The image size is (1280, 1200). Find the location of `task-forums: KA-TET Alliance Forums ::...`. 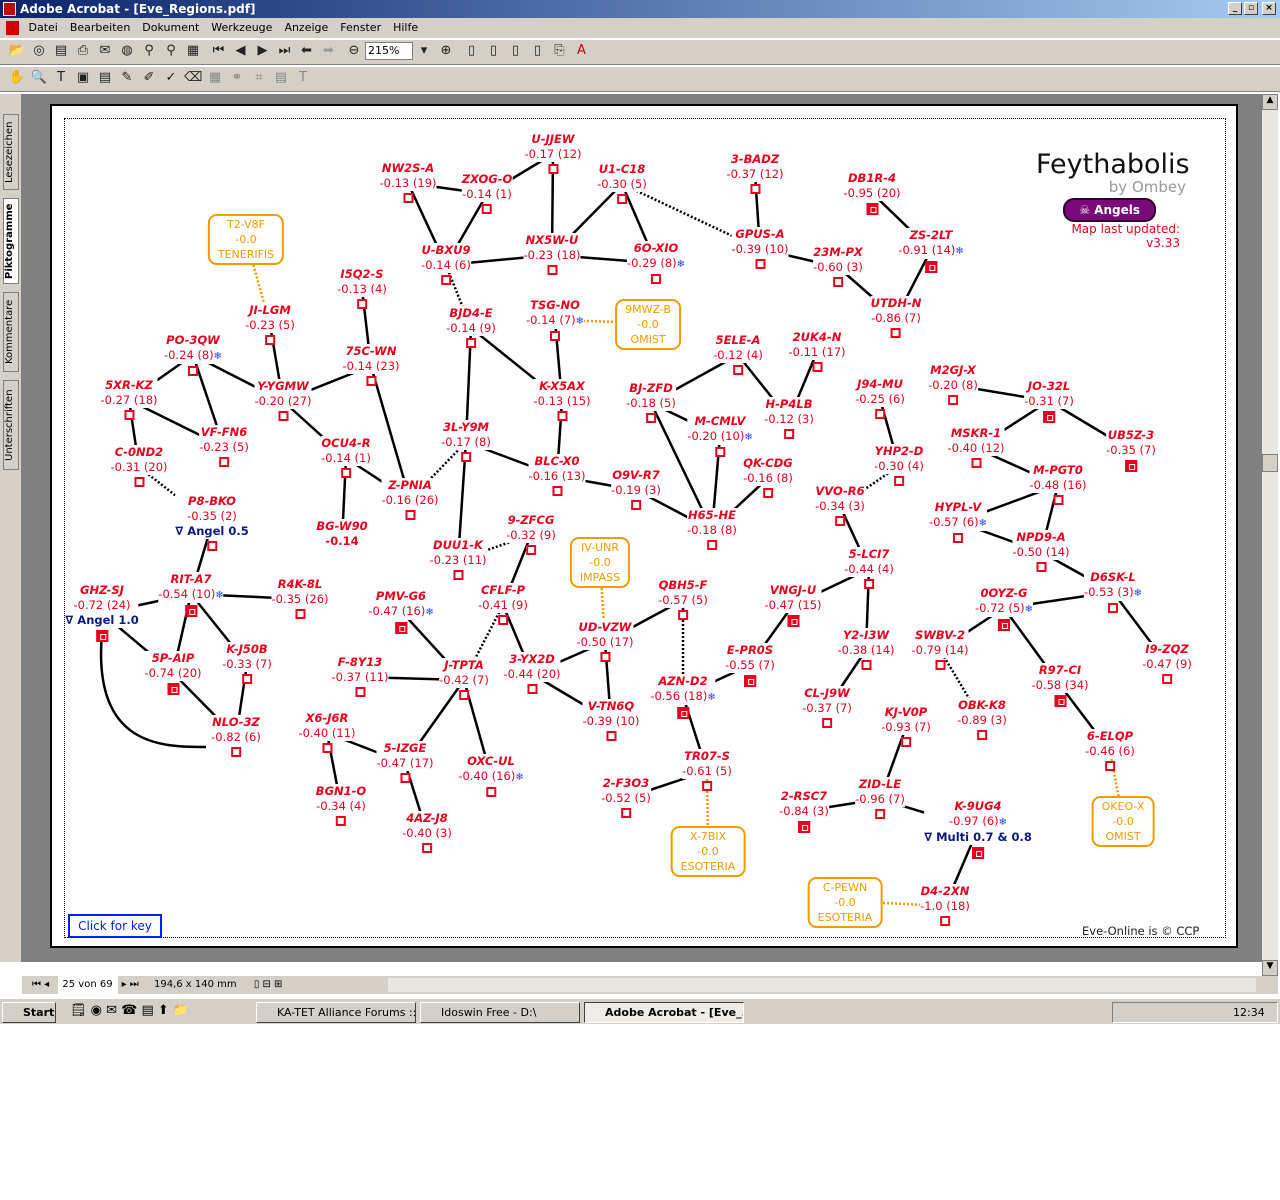

task-forums: KA-TET Alliance Forums ::... is located at coordinates (336, 1012).